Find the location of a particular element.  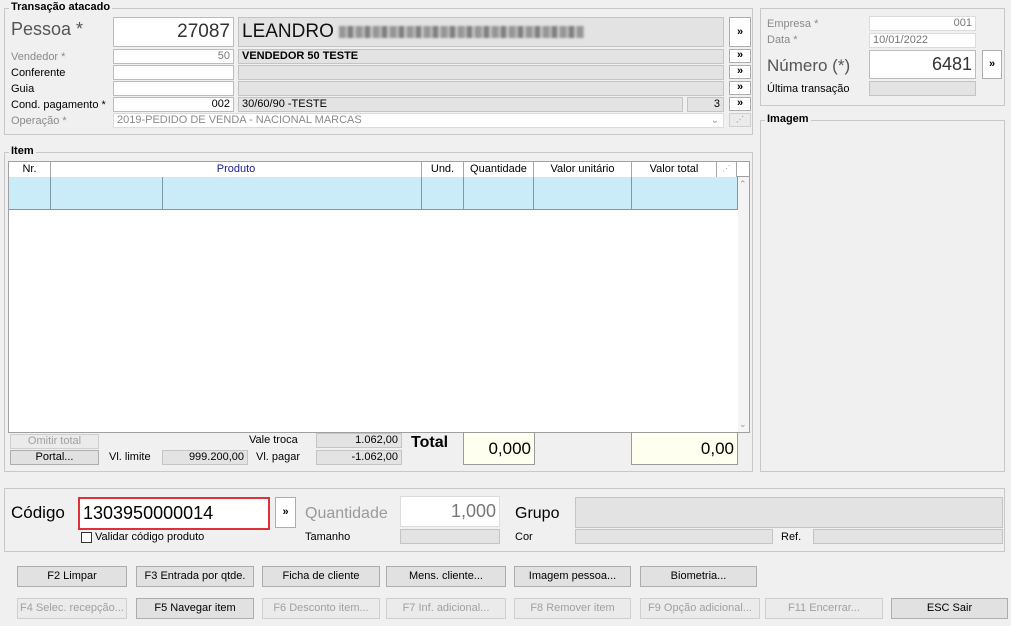

numero-label: Número (*) is located at coordinates (809, 65).